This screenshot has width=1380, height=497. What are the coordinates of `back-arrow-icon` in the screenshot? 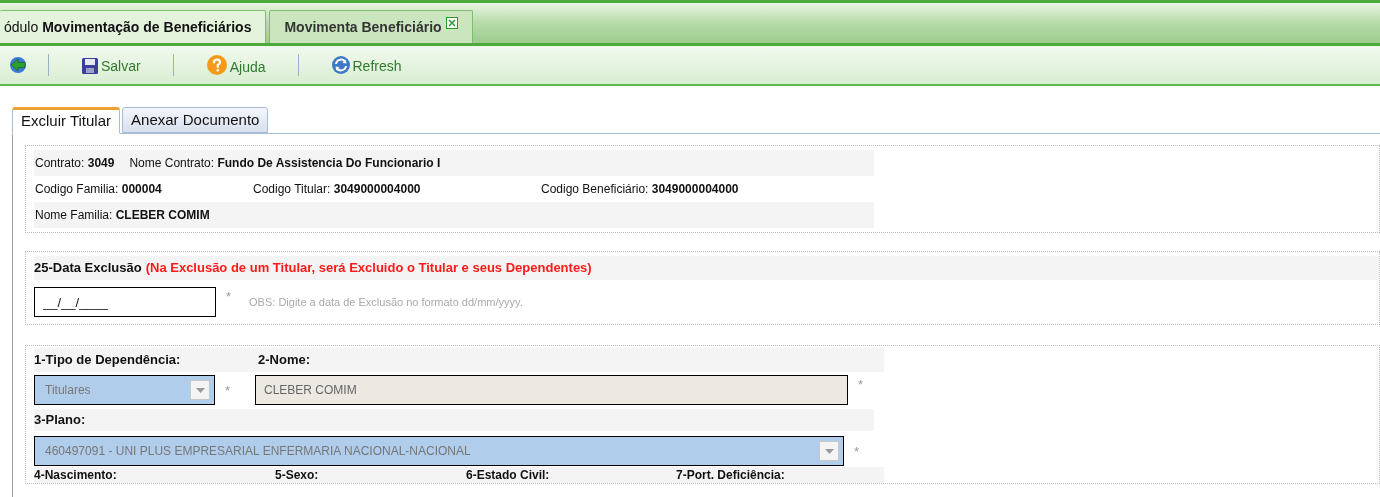 It's located at (18, 65).